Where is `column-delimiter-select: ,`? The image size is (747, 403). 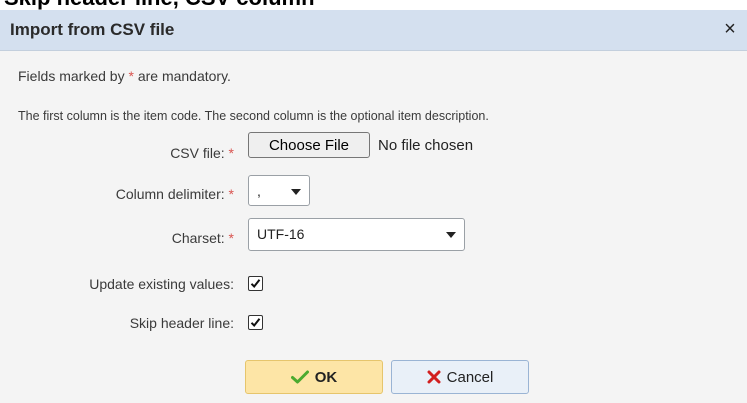
column-delimiter-select: , is located at coordinates (279, 190).